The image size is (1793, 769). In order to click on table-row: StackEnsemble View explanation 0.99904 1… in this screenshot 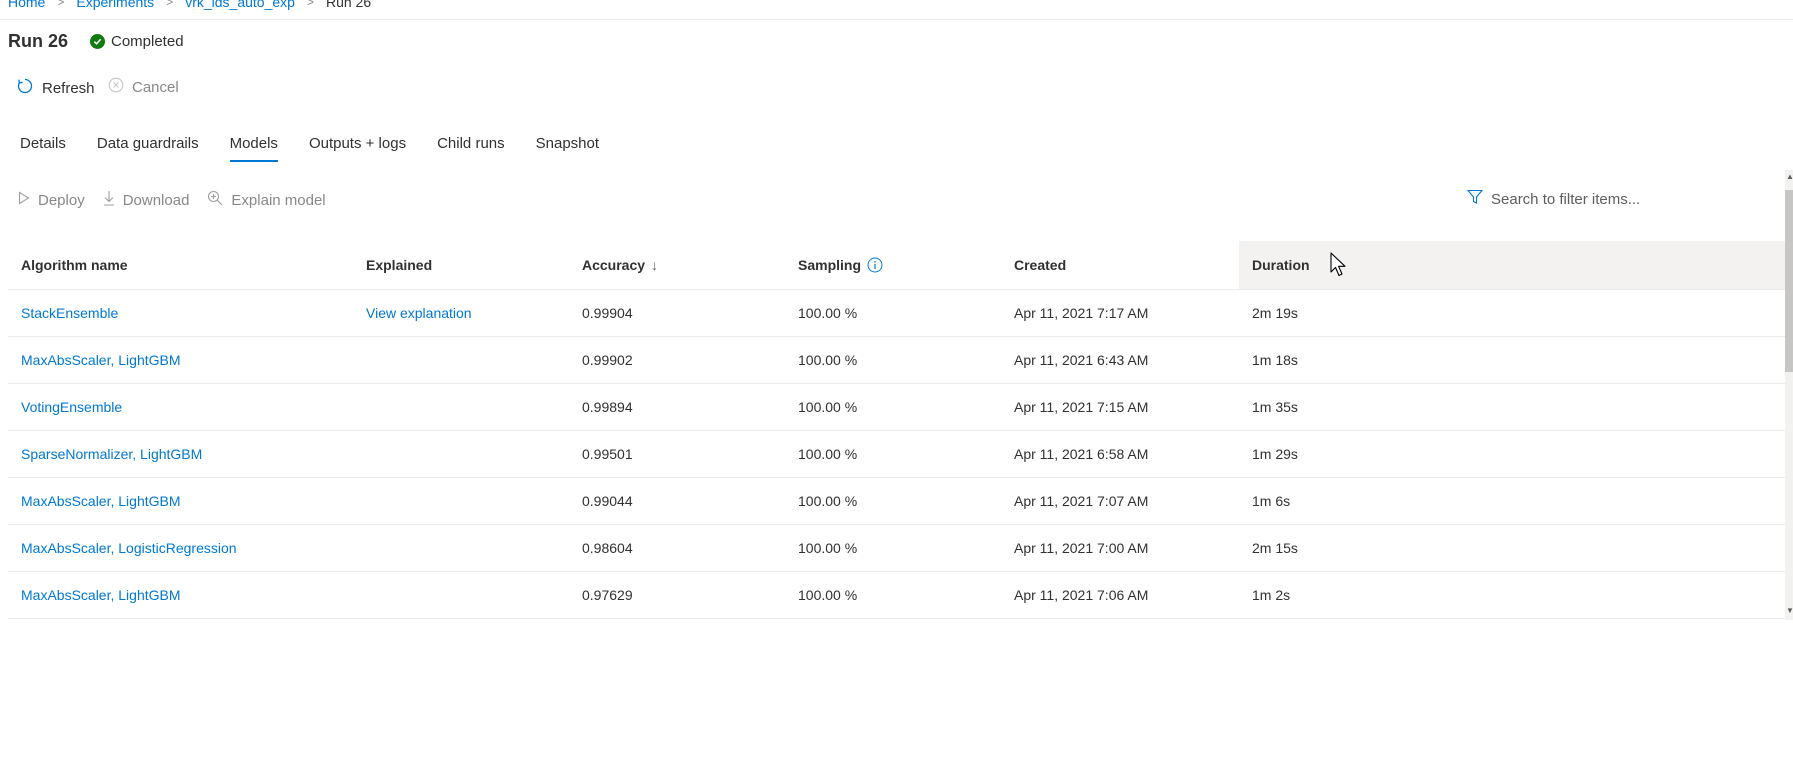, I will do `click(896, 313)`.